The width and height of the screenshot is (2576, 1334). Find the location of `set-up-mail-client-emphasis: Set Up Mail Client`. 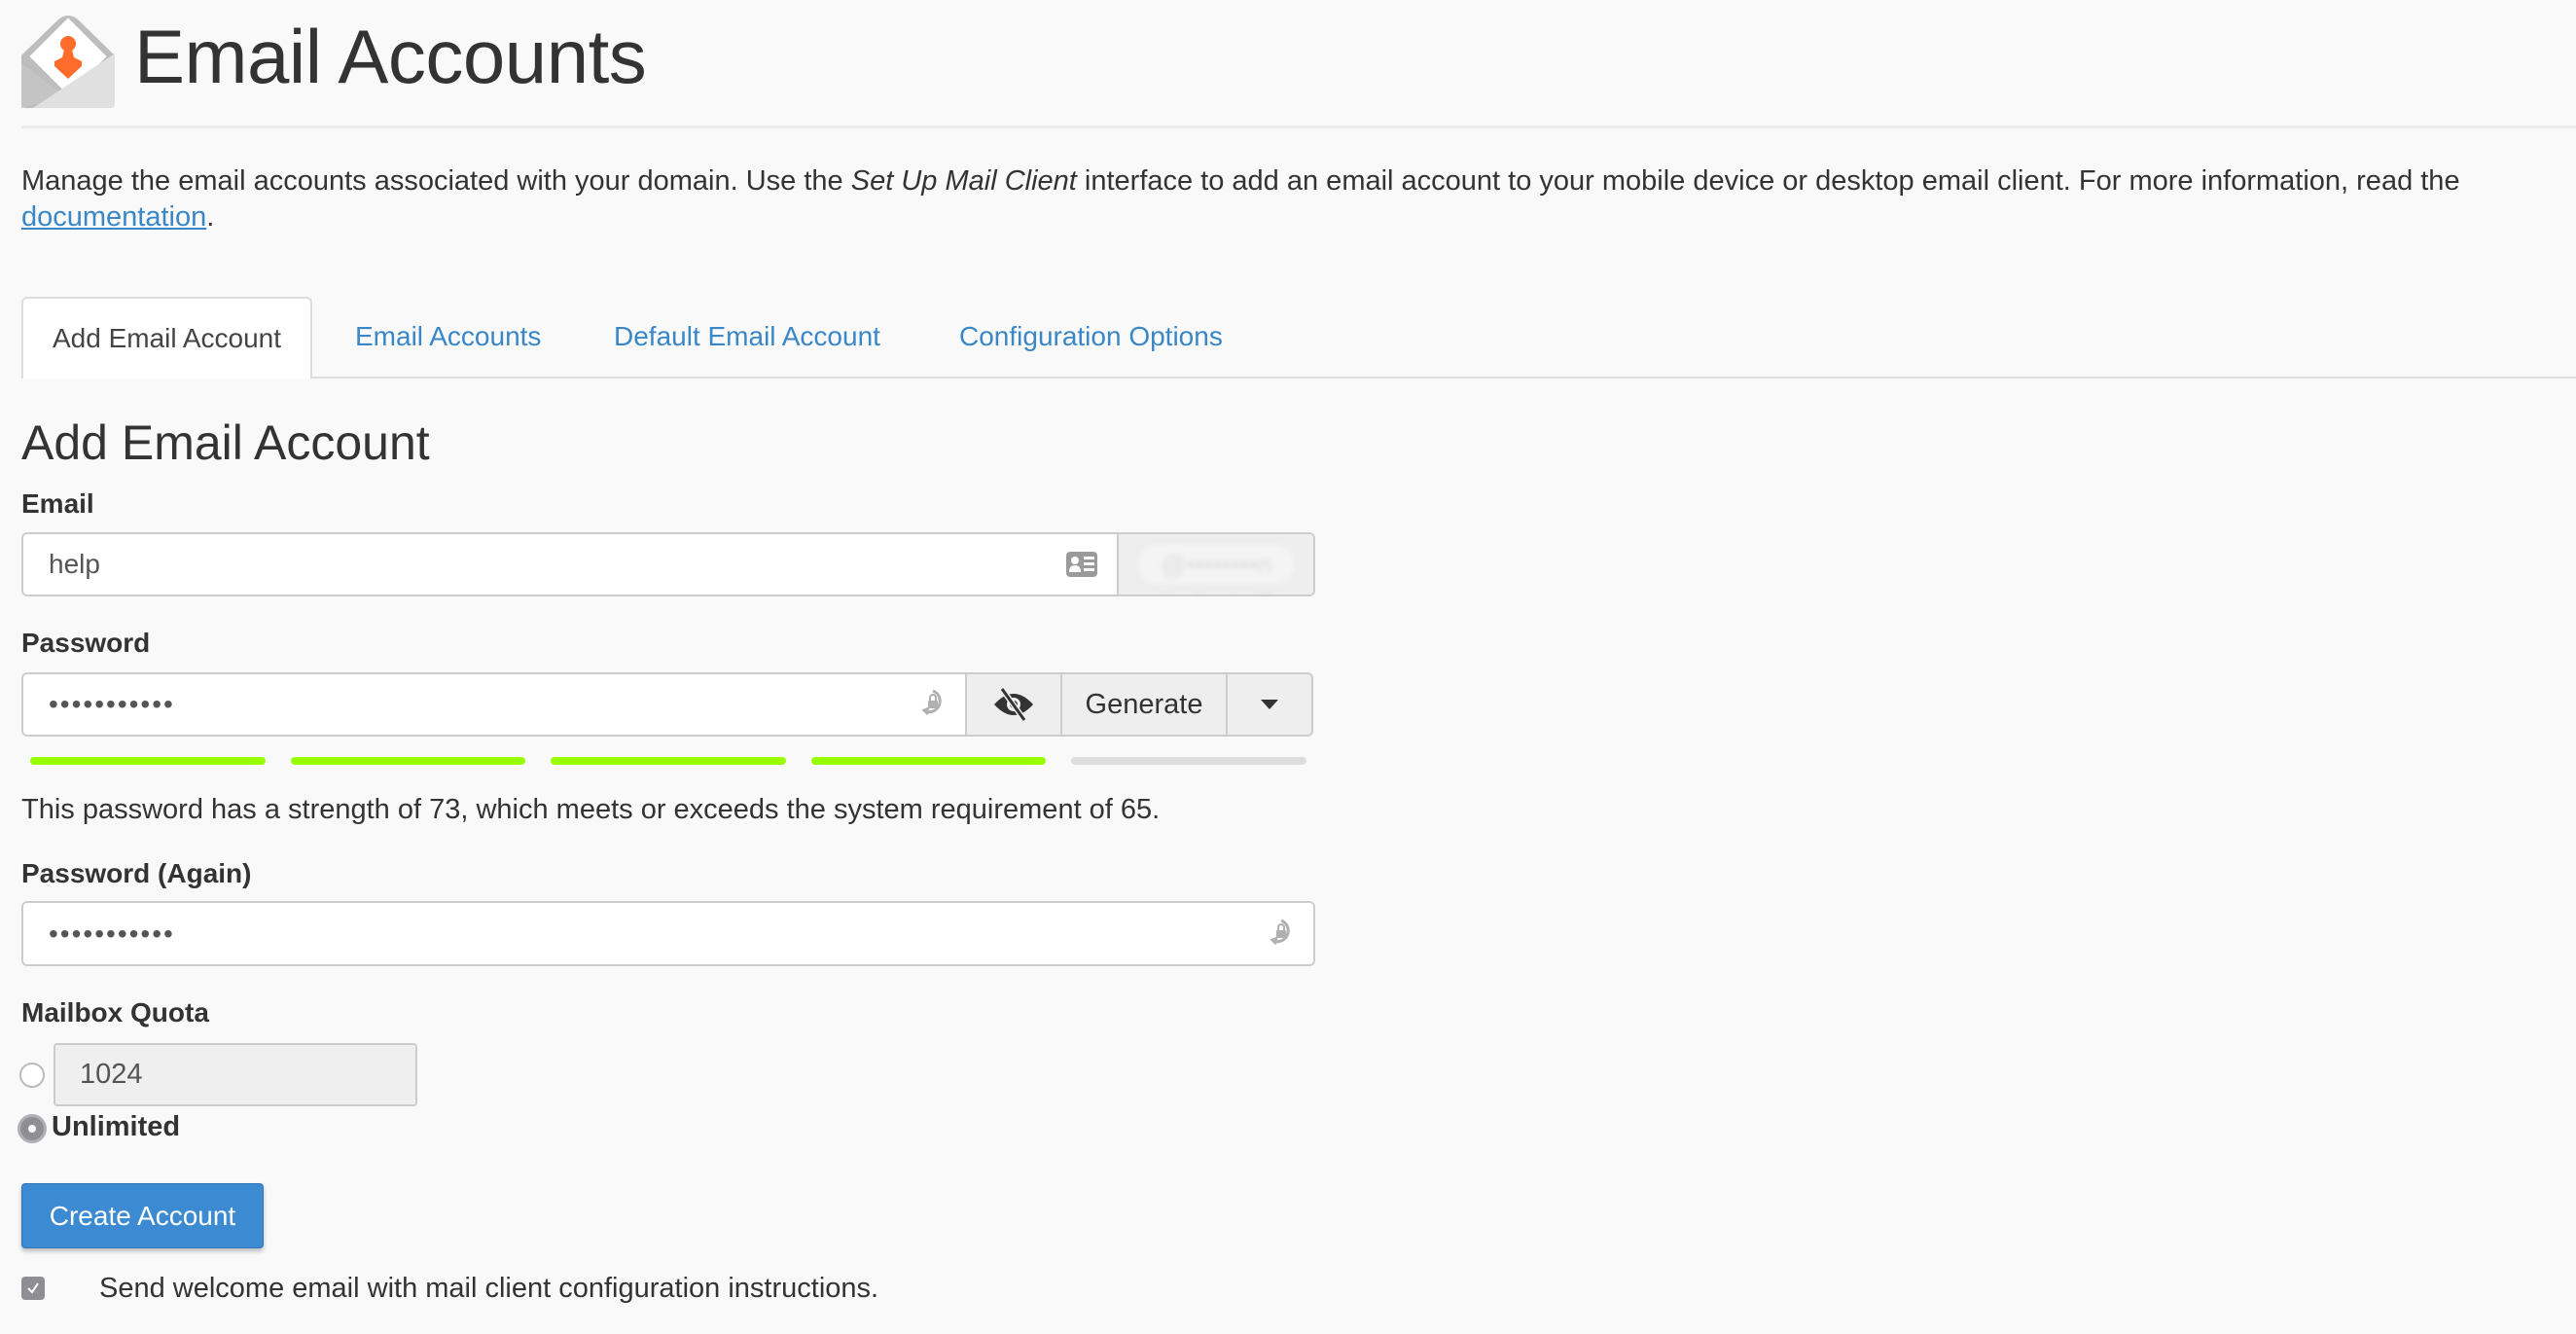

set-up-mail-client-emphasis: Set Up Mail Client is located at coordinates (963, 181).